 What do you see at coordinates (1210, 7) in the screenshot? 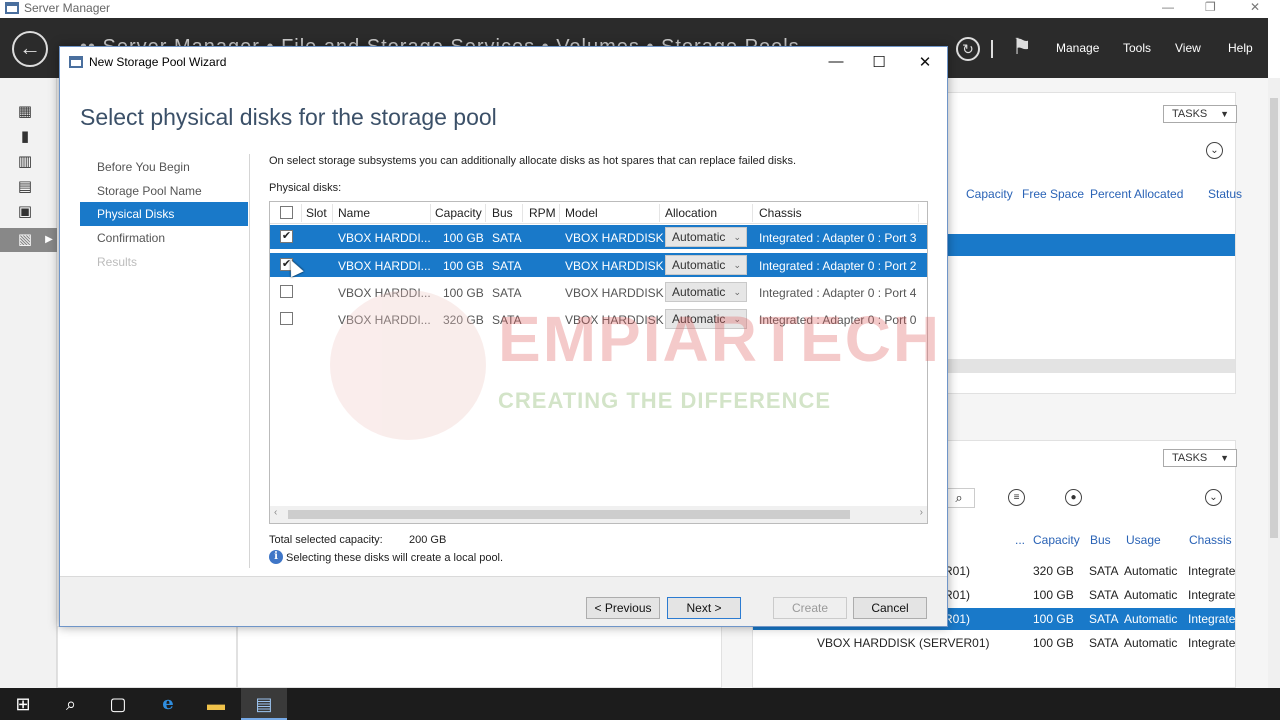
I see `restore-icon: ❐` at bounding box center [1210, 7].